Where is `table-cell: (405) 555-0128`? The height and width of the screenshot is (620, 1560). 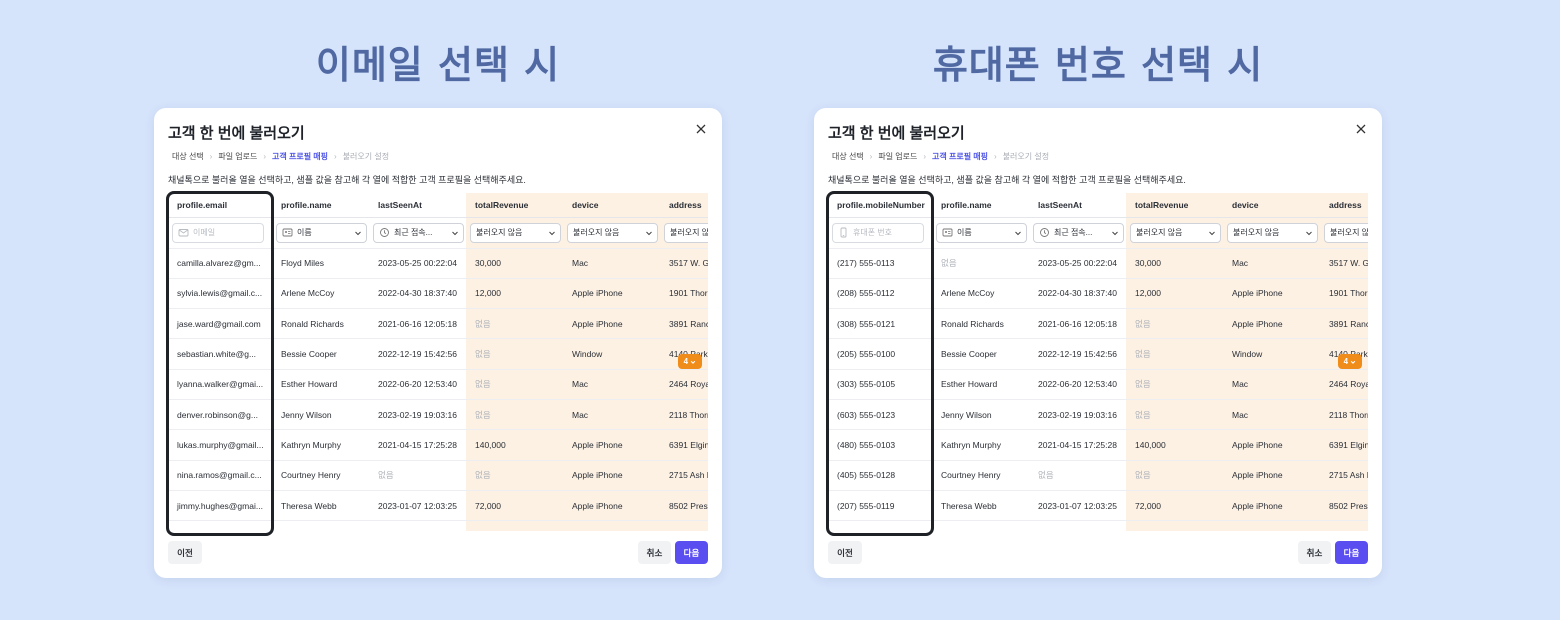 table-cell: (405) 555-0128 is located at coordinates (880, 475).